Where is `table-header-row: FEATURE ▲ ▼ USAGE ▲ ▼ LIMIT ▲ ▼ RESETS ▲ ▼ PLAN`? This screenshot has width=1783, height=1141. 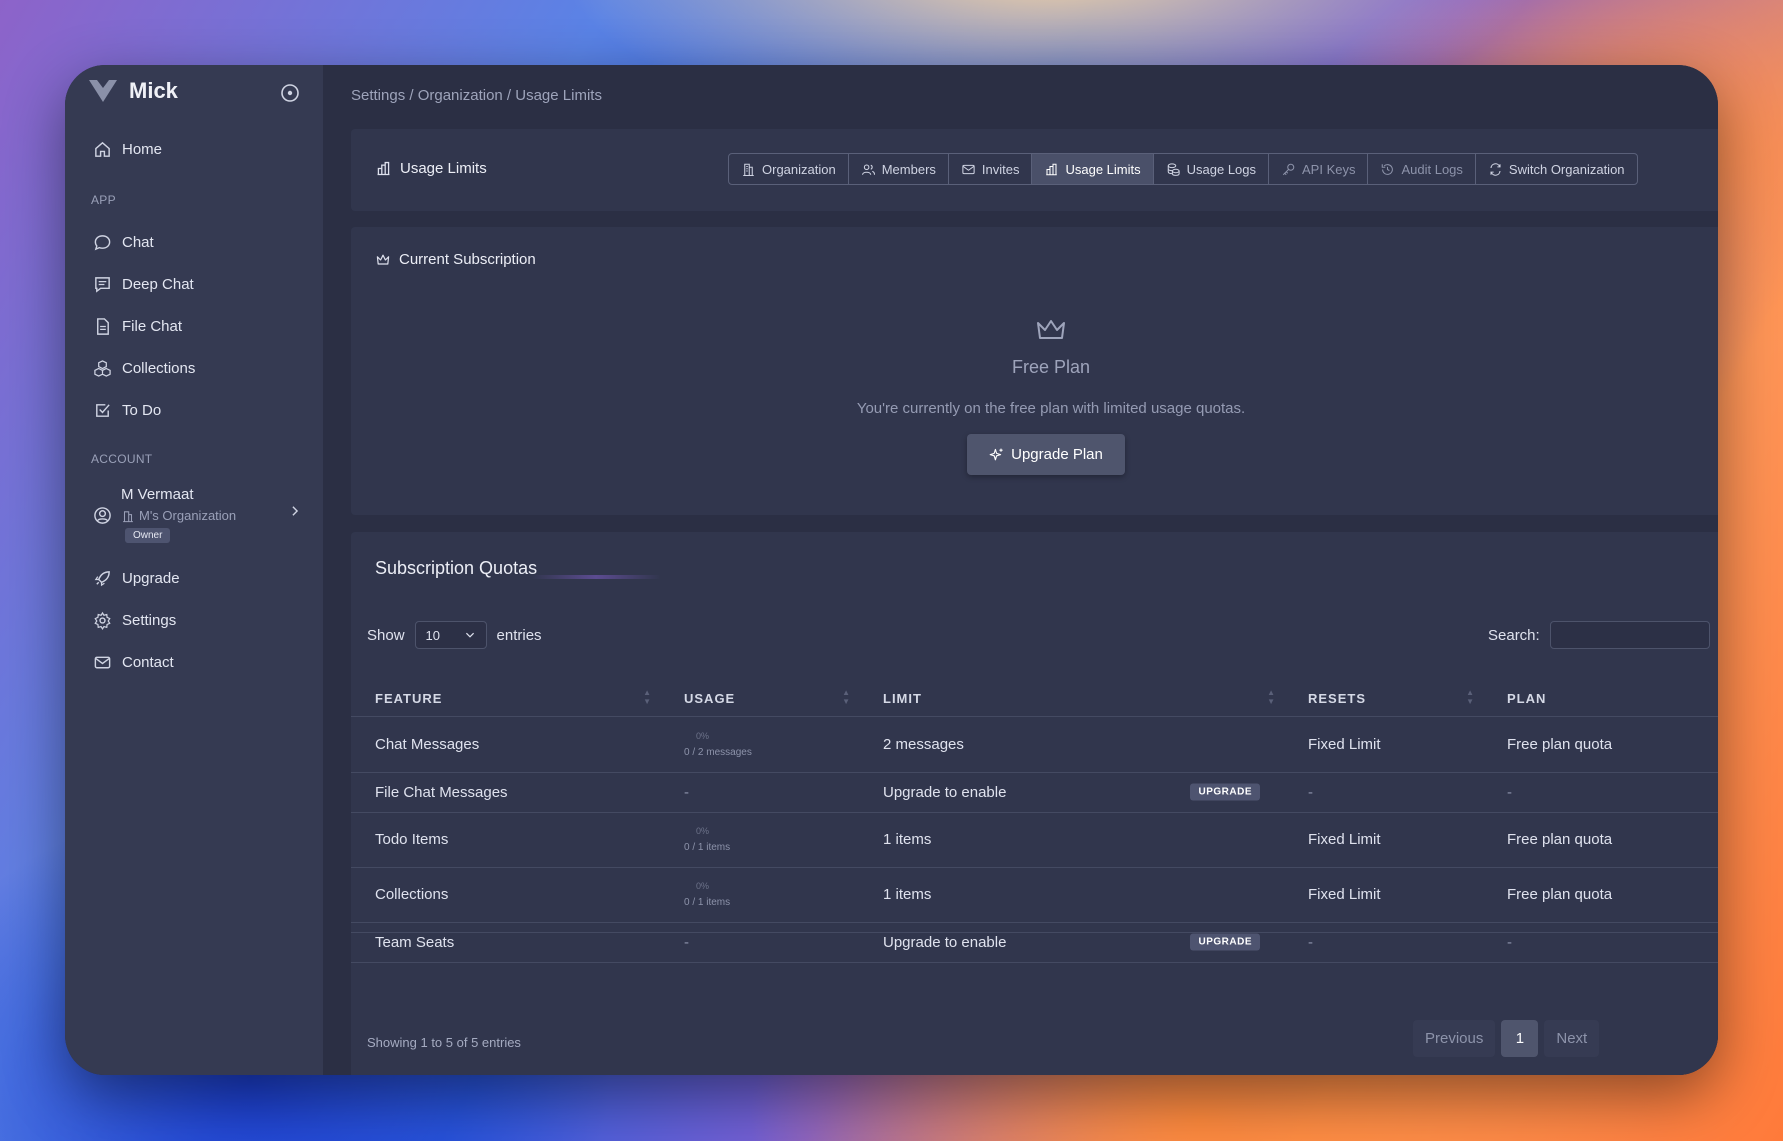 table-header-row: FEATURE ▲ ▼ USAGE ▲ ▼ LIMIT ▲ ▼ RESETS ▲ ▼ PLAN is located at coordinates (1034, 699).